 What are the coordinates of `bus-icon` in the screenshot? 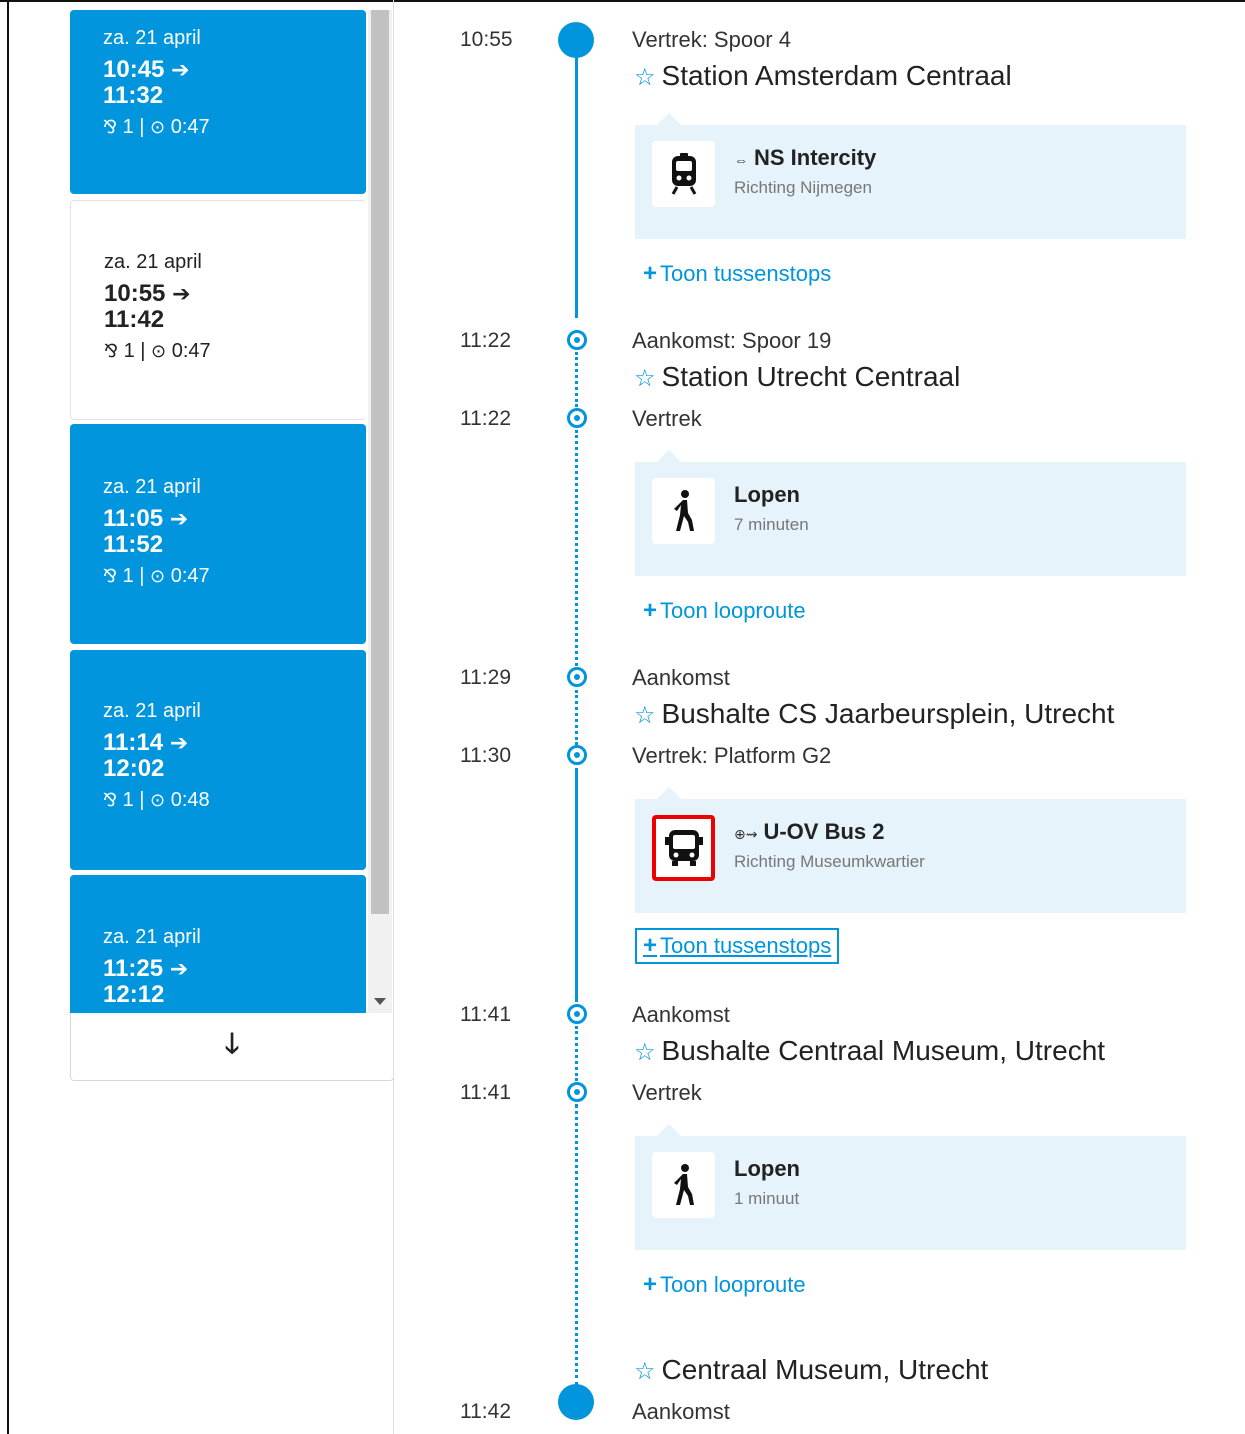 It's located at (683, 848).